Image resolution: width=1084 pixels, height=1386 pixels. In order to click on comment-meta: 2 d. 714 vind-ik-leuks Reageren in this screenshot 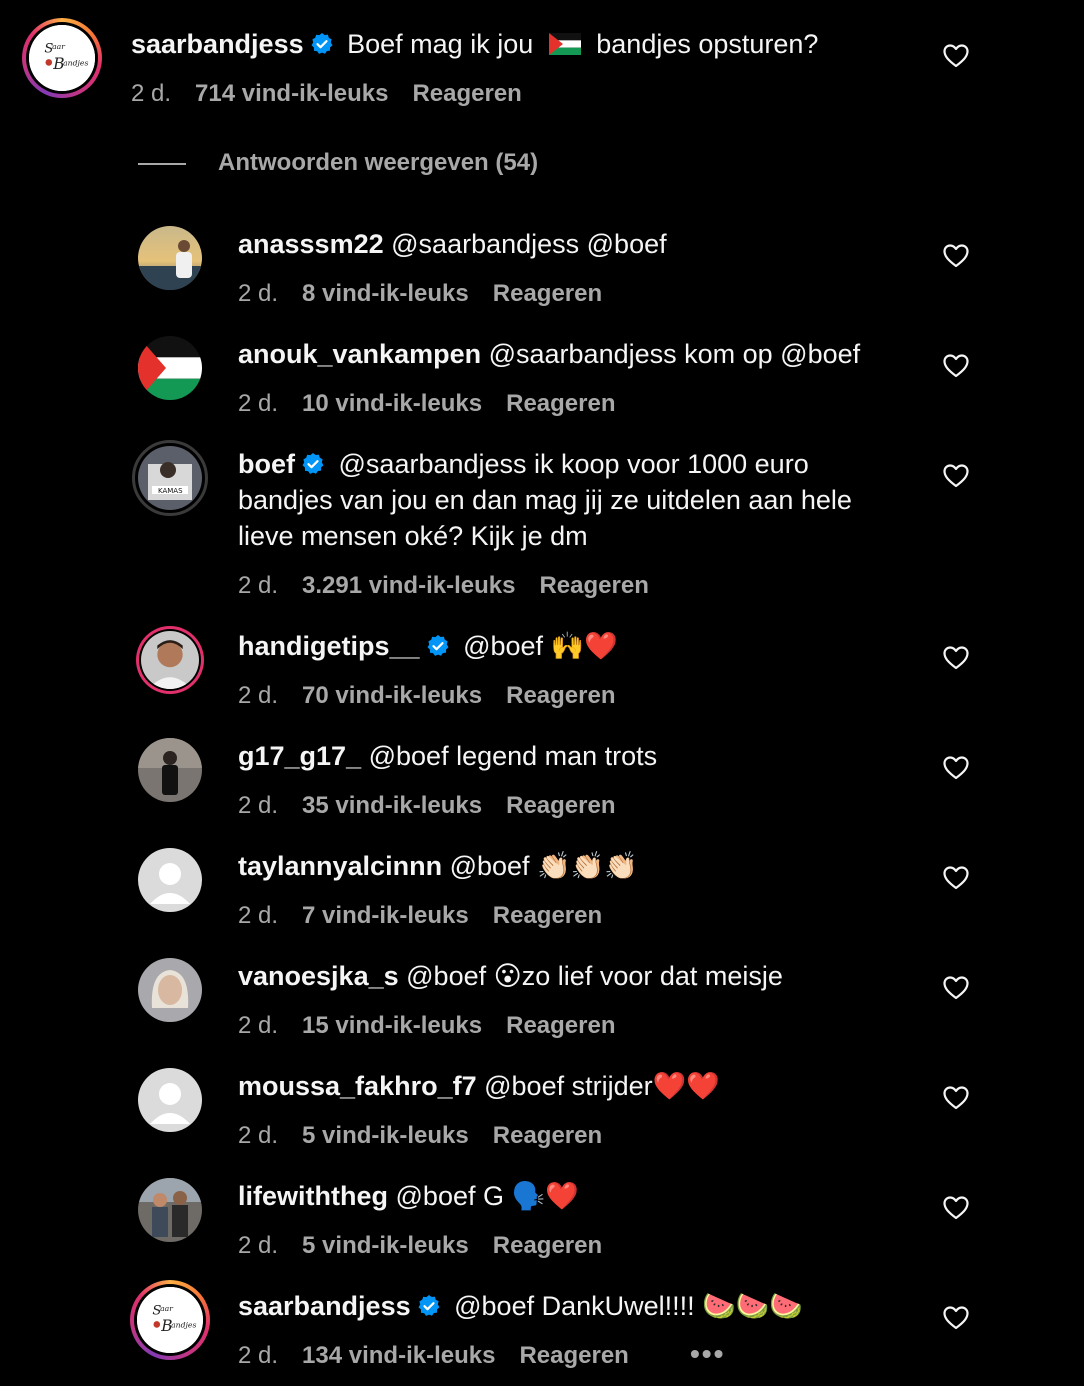, I will do `click(338, 94)`.